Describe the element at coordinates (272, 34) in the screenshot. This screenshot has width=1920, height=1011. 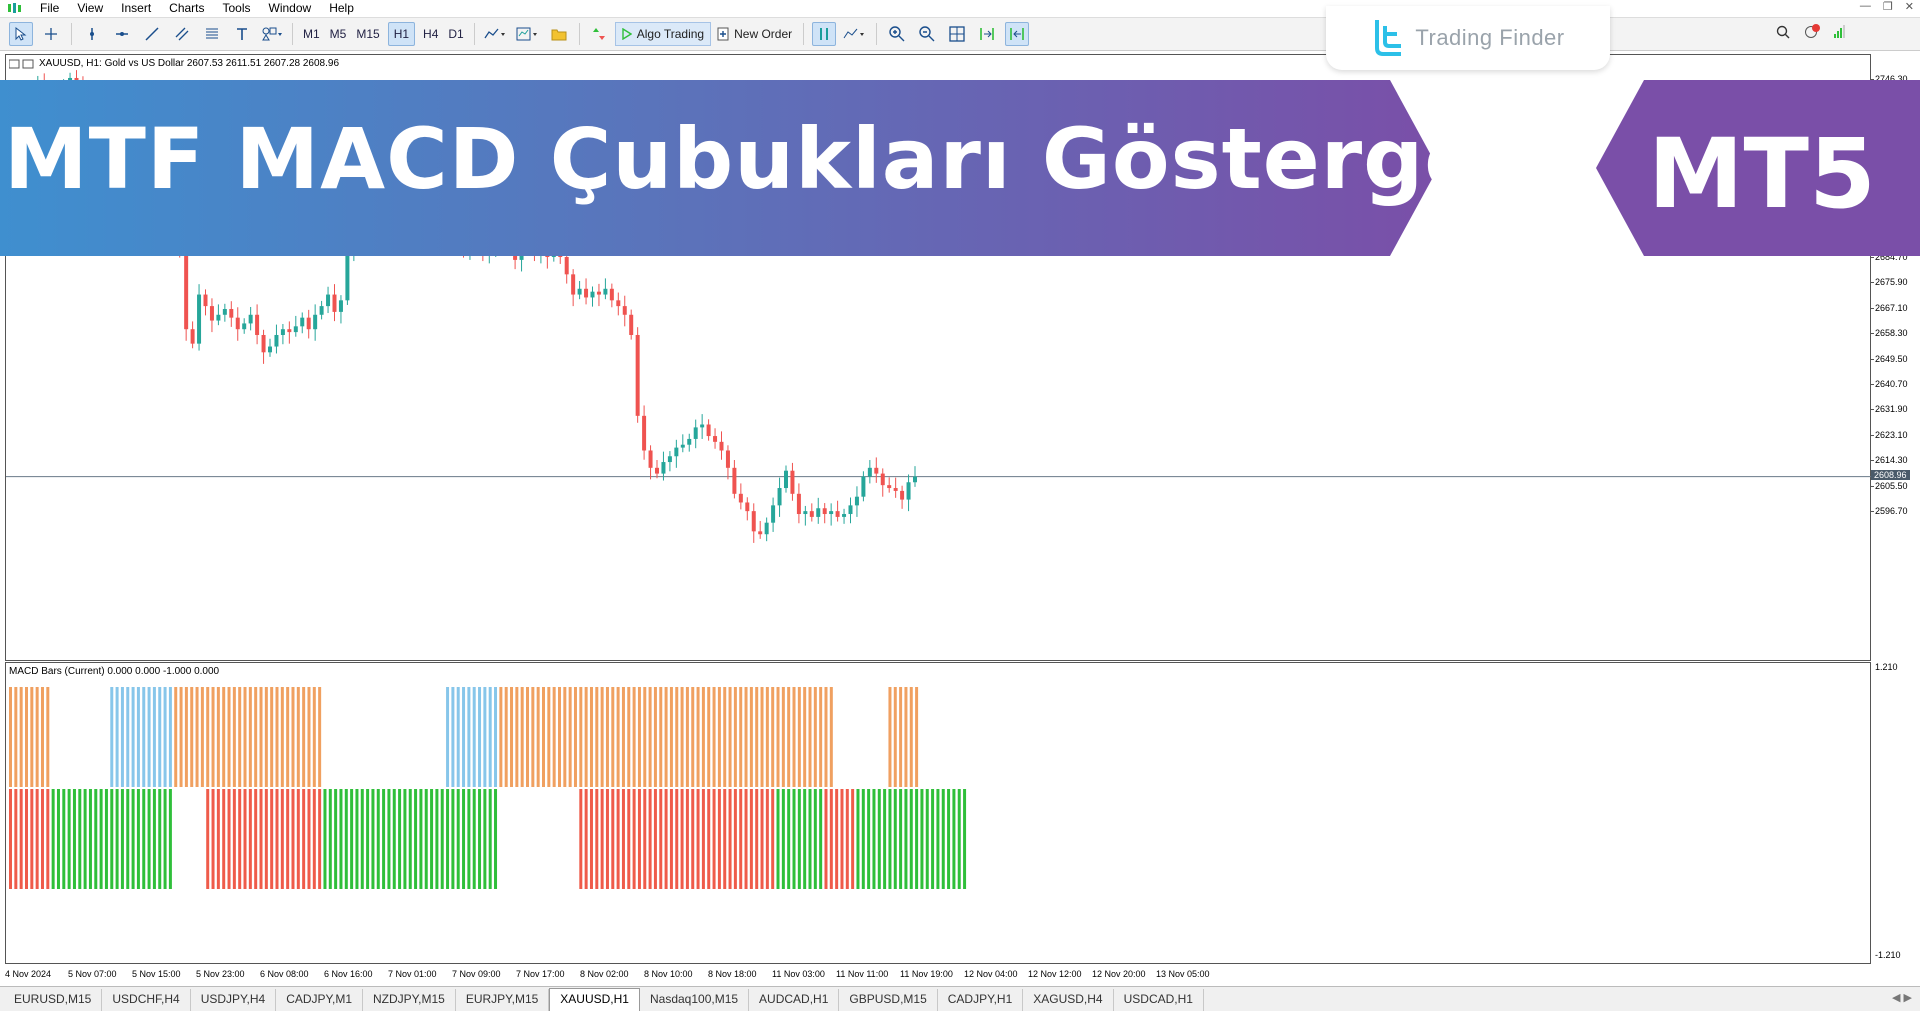
I see `shapes-icon` at that location.